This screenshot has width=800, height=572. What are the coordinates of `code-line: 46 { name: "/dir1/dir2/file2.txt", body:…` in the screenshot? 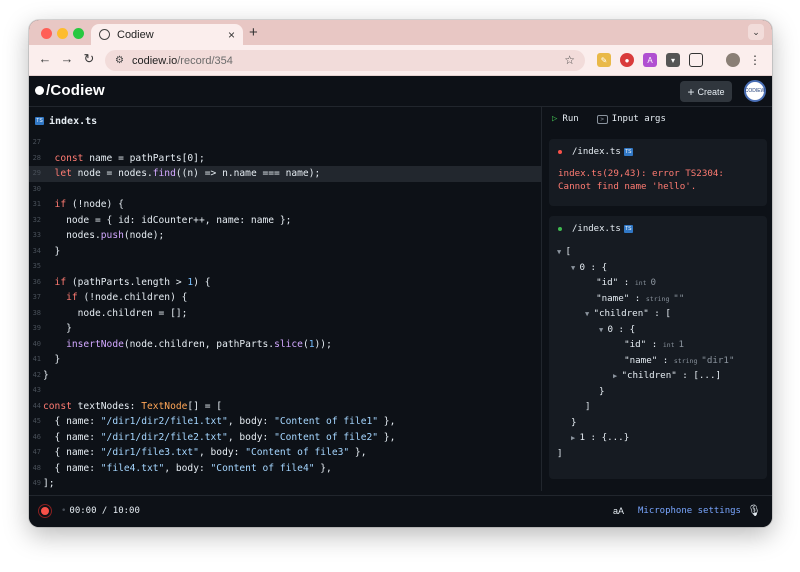 It's located at (285, 438).